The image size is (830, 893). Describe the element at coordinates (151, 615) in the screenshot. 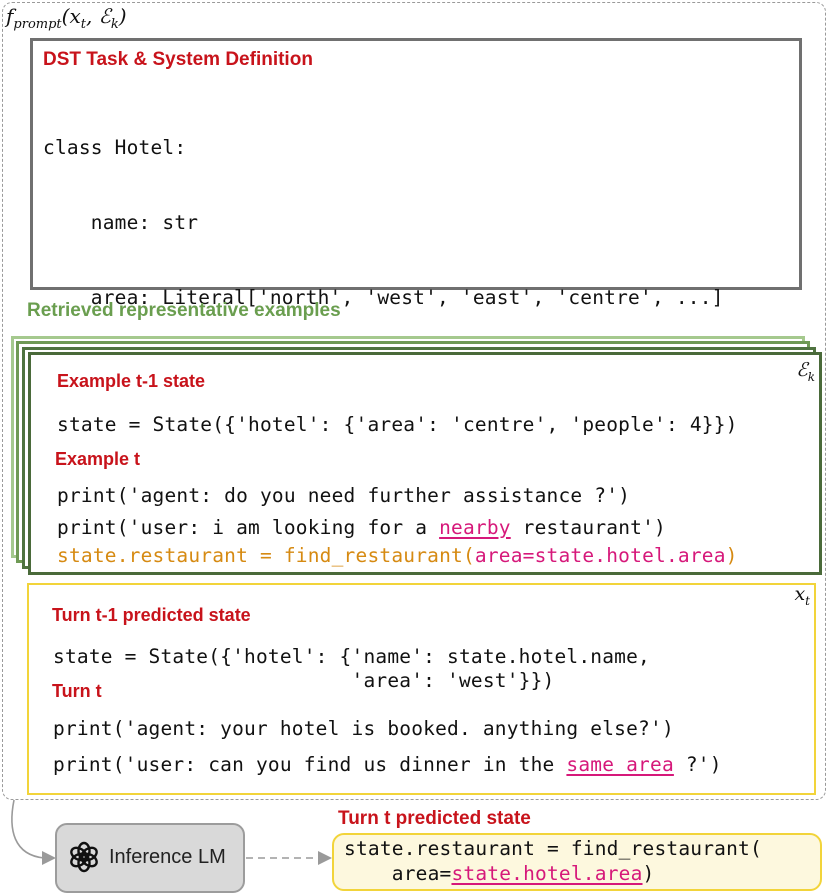

I see `turn-prev-state-heading: Turn t-1 predicted state` at that location.